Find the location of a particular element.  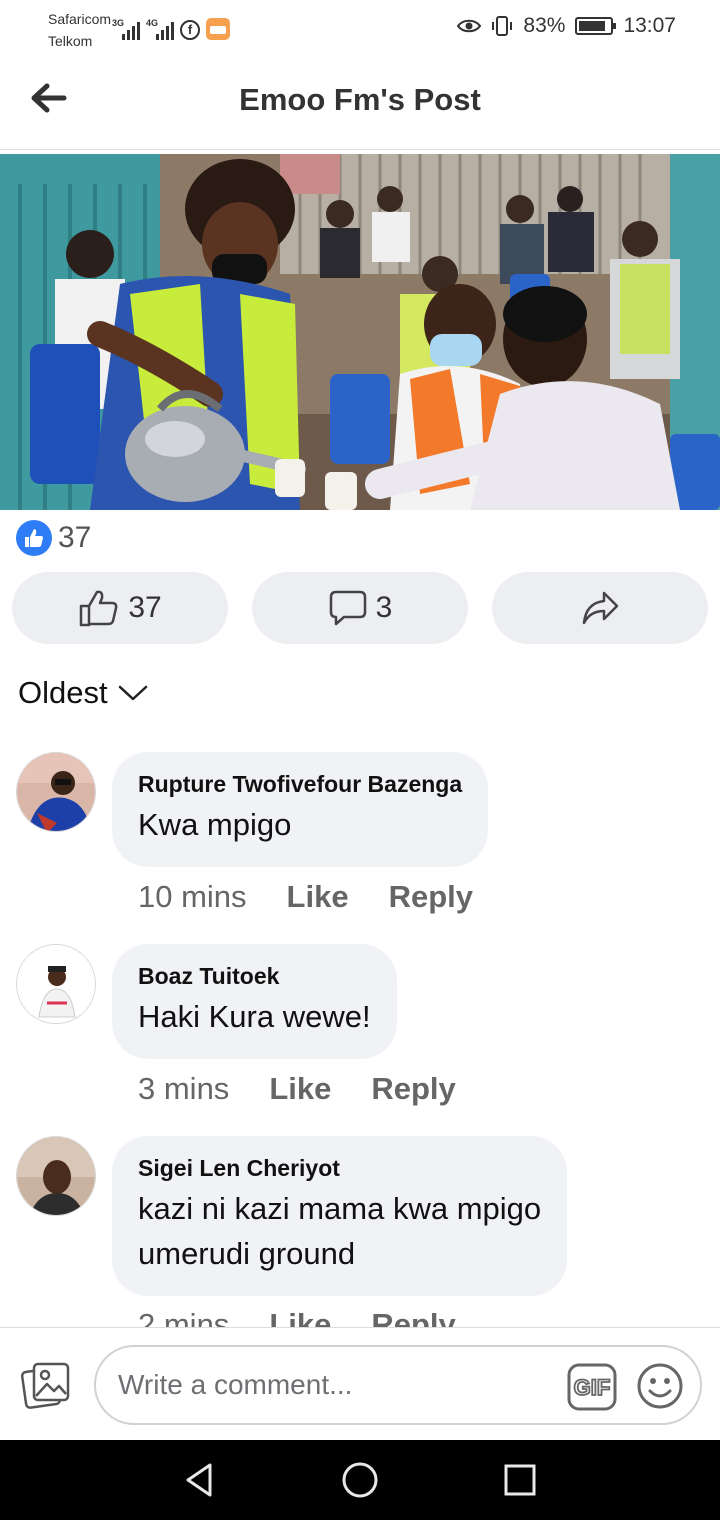

system-nav-bar is located at coordinates (360, 1480).